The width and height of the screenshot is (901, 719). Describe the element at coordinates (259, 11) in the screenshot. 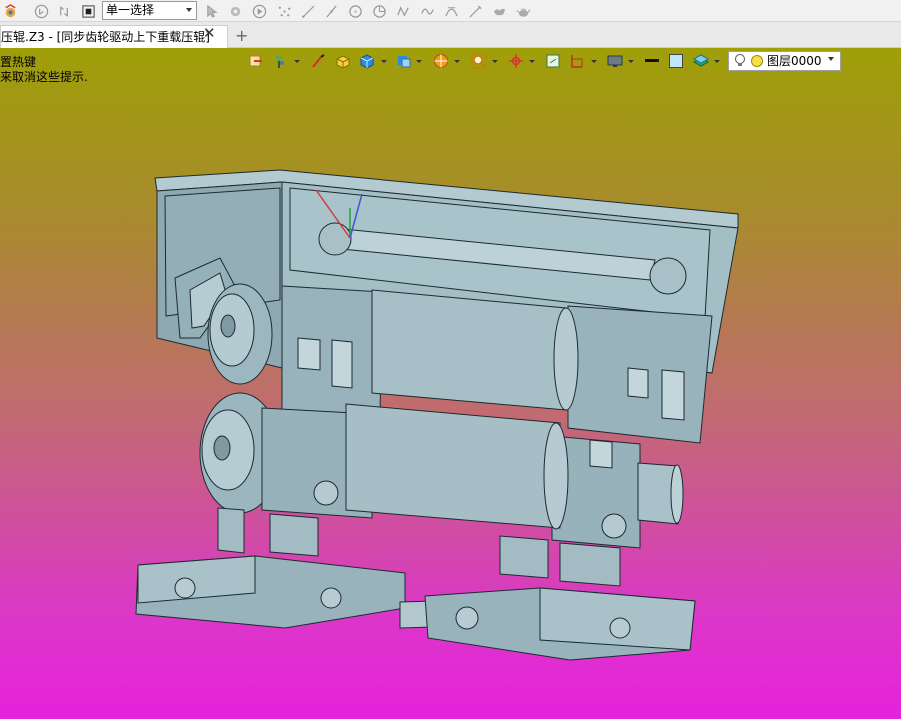

I see `play-icon` at that location.